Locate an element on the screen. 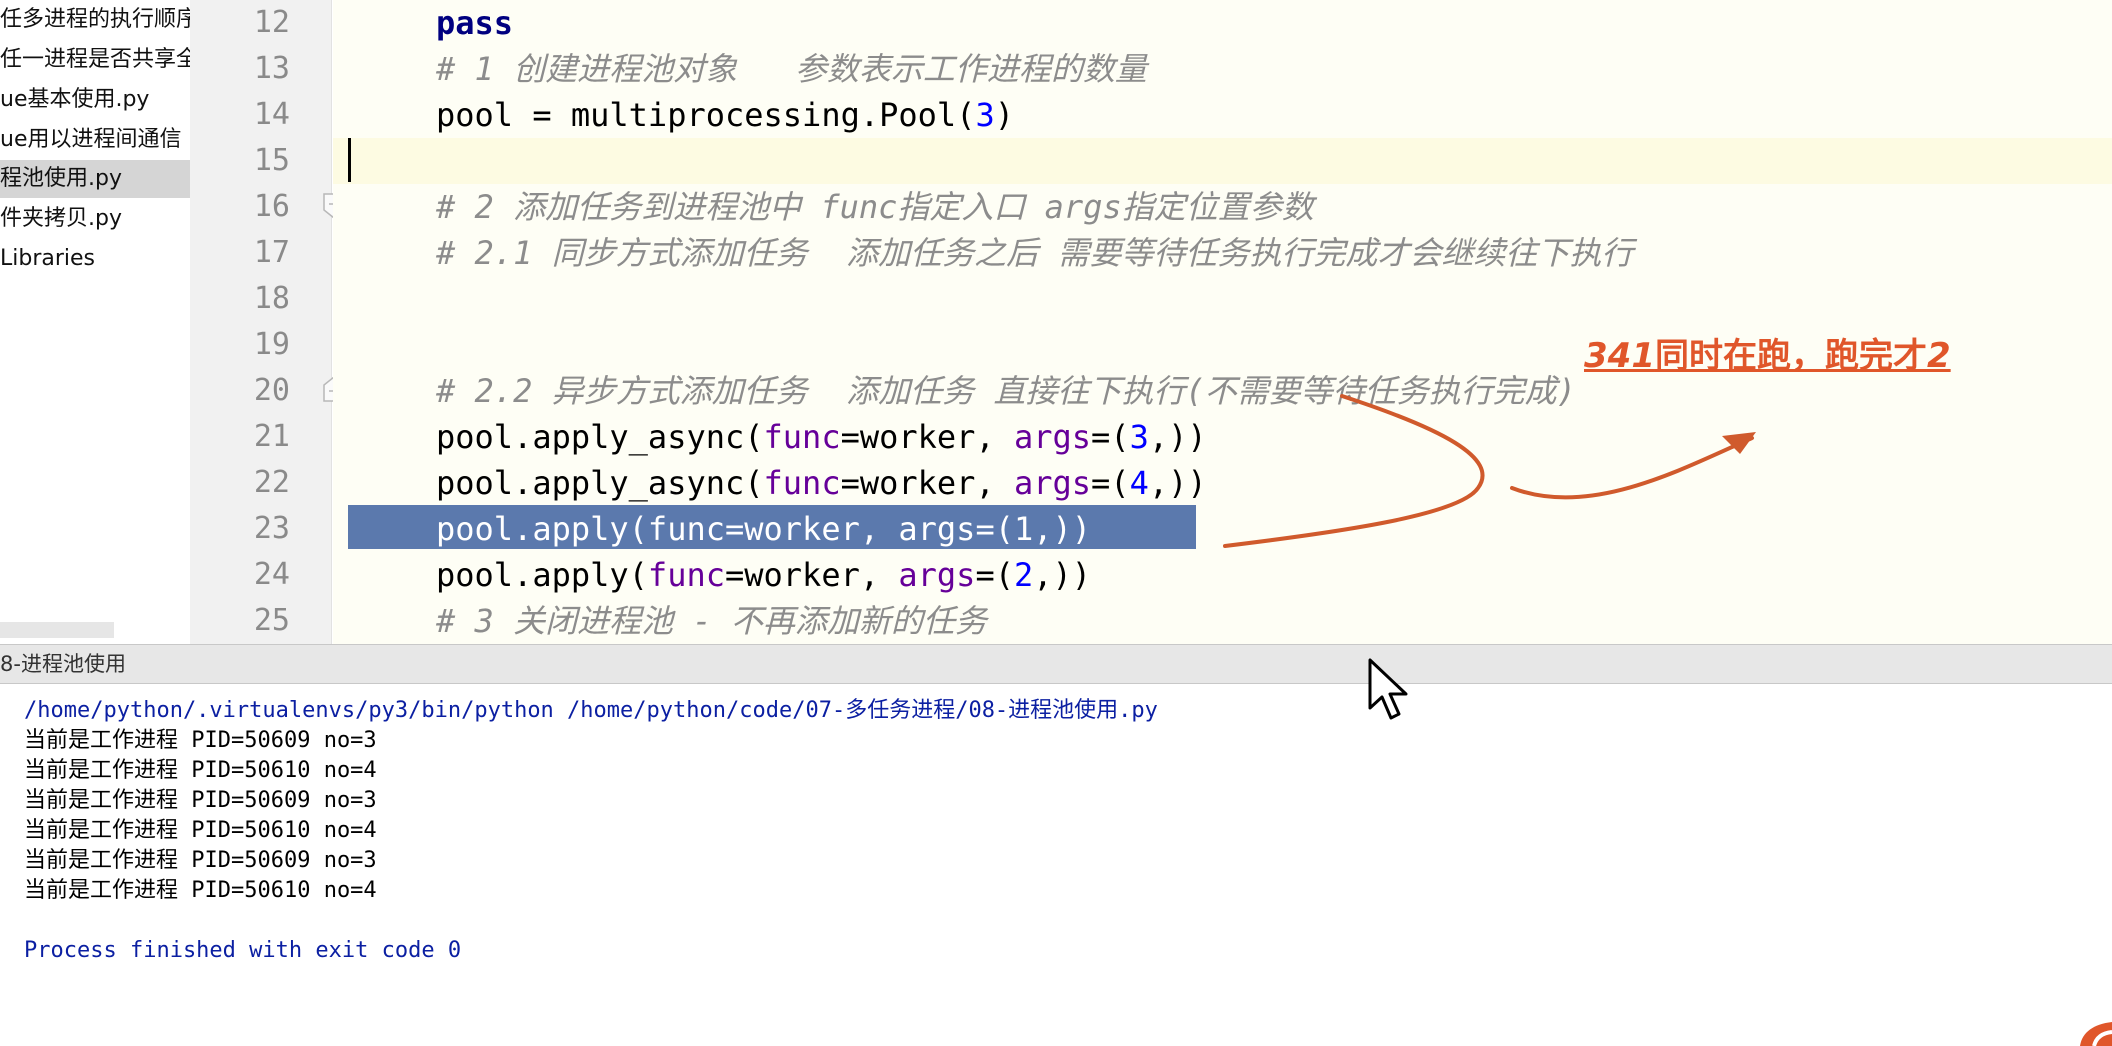  tree-item: 任一进程是否共享全 is located at coordinates (95, 60).